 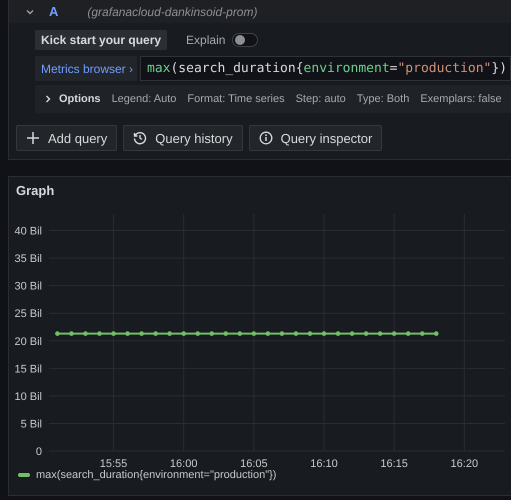 What do you see at coordinates (461, 99) in the screenshot?
I see `option-summary: Exemplars: false` at bounding box center [461, 99].